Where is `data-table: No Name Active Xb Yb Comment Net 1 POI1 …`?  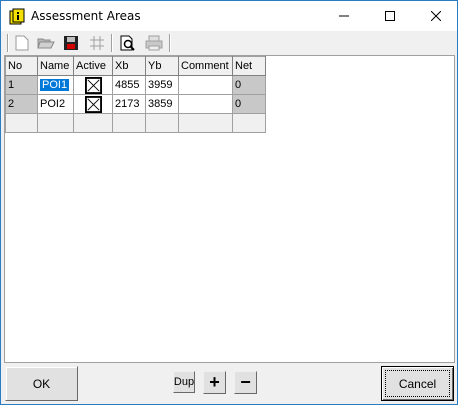 data-table: No Name Active Xb Yb Comment Net 1 POI1 … is located at coordinates (135, 94).